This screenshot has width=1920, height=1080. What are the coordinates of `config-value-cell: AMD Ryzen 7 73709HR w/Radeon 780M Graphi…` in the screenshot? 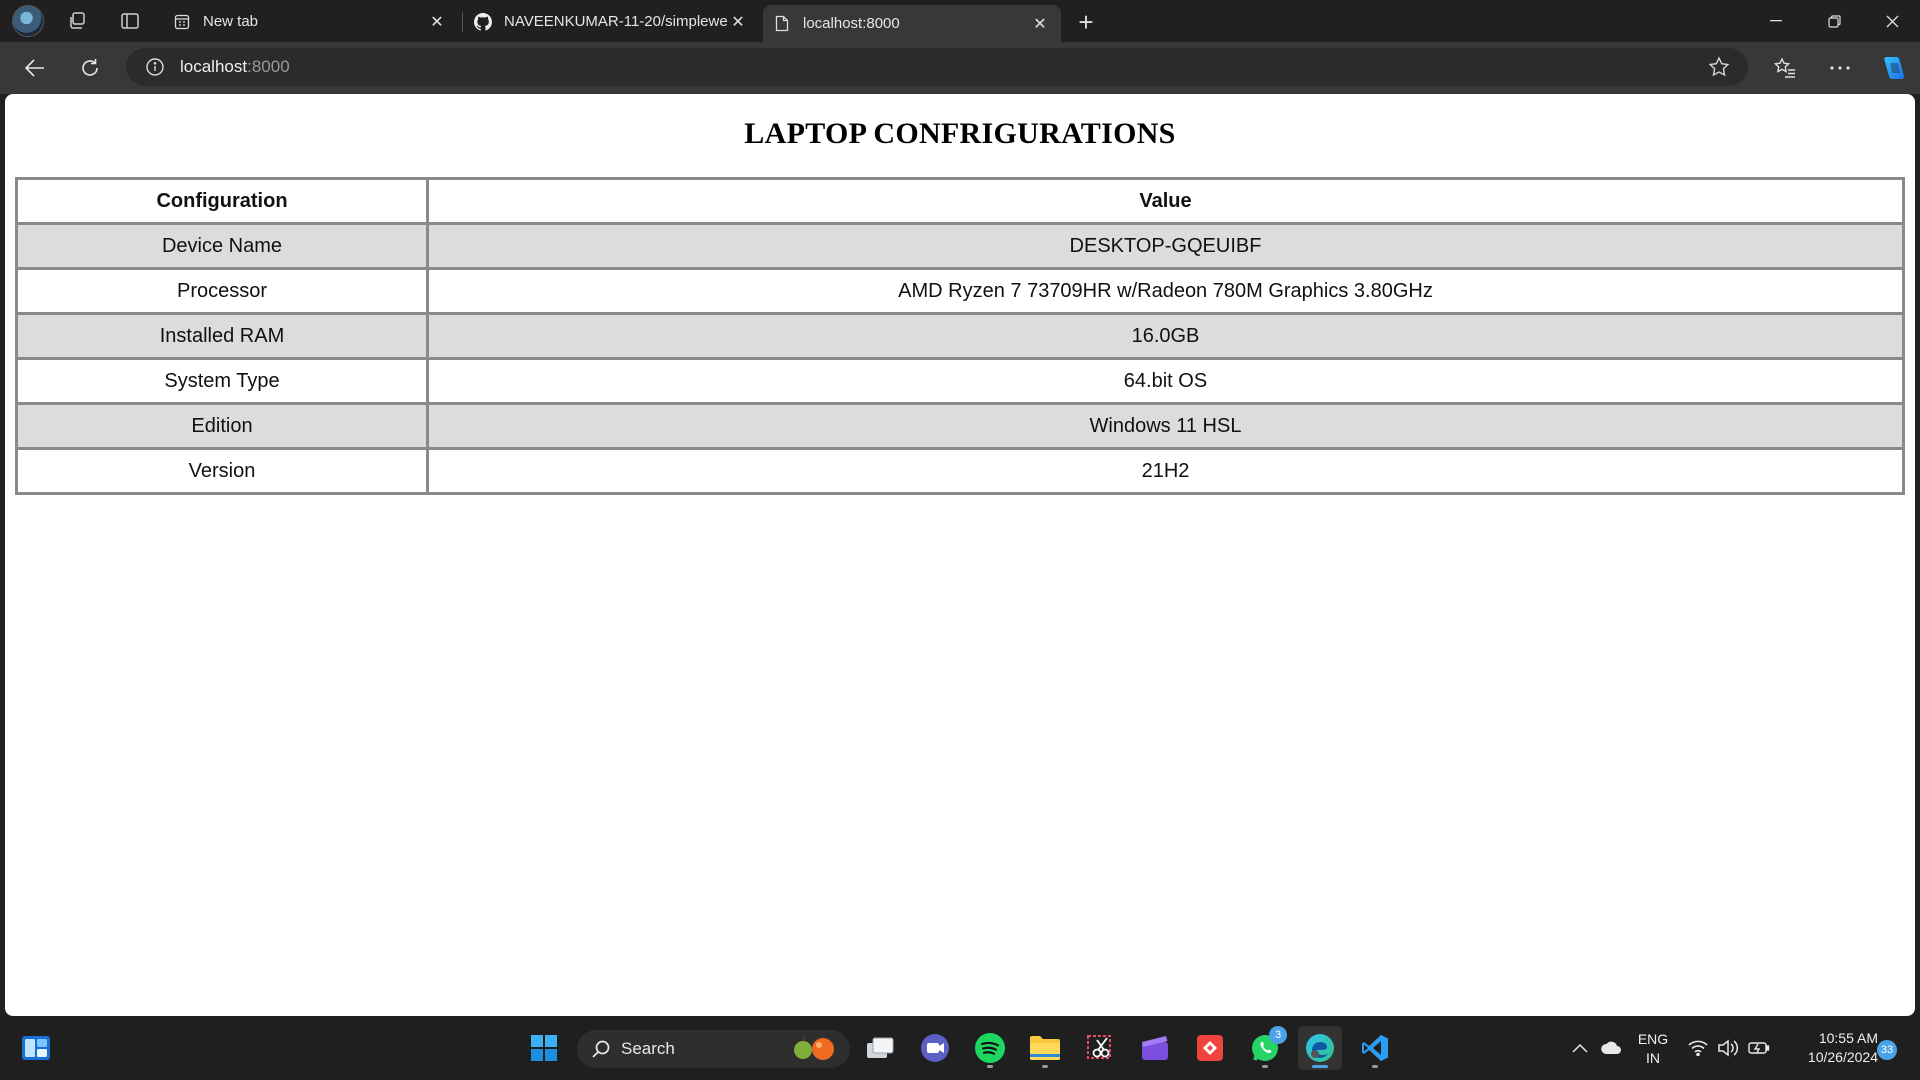 It's located at (1165, 291).